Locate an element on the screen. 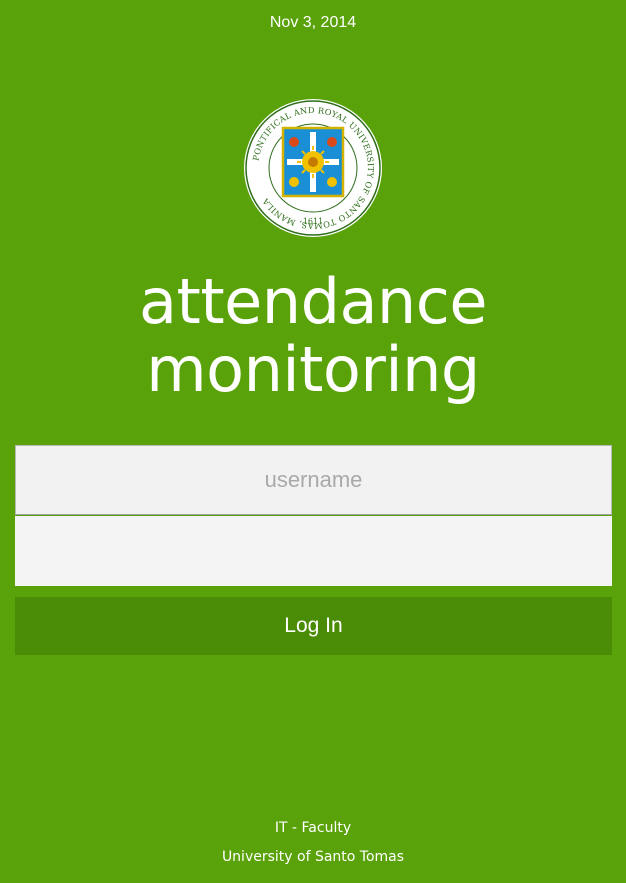  seal-year: 1611 is located at coordinates (313, 221).